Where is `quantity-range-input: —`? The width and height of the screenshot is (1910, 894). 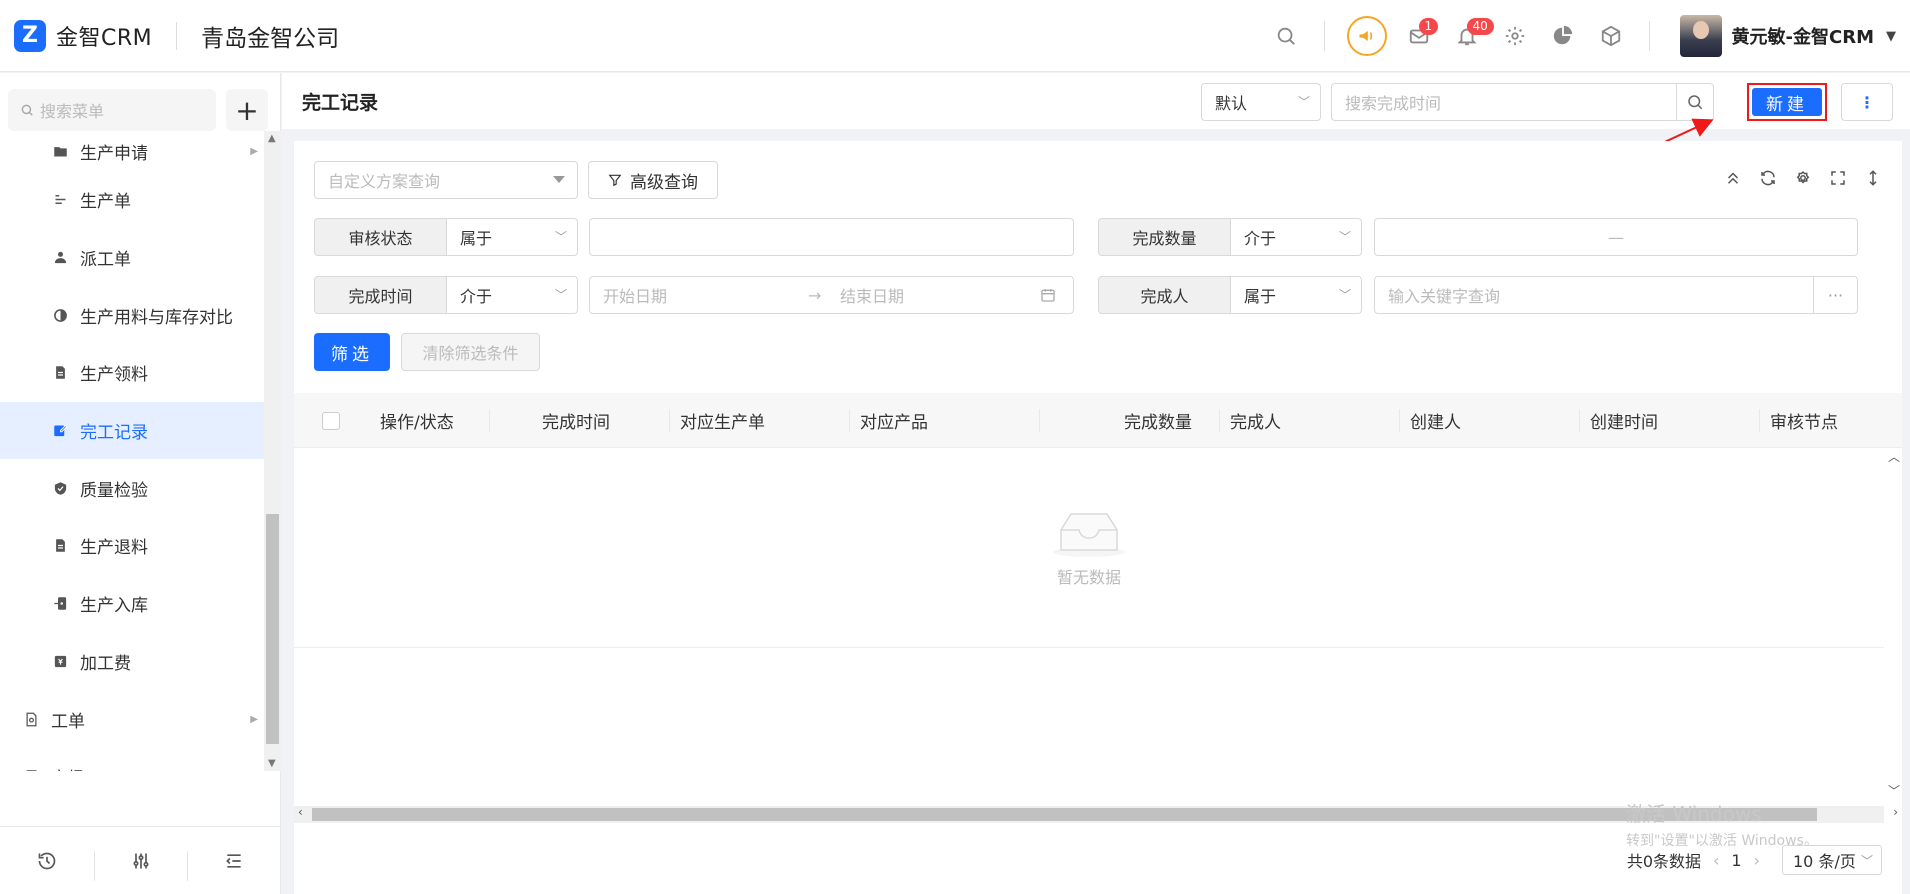 quantity-range-input: — is located at coordinates (1616, 237).